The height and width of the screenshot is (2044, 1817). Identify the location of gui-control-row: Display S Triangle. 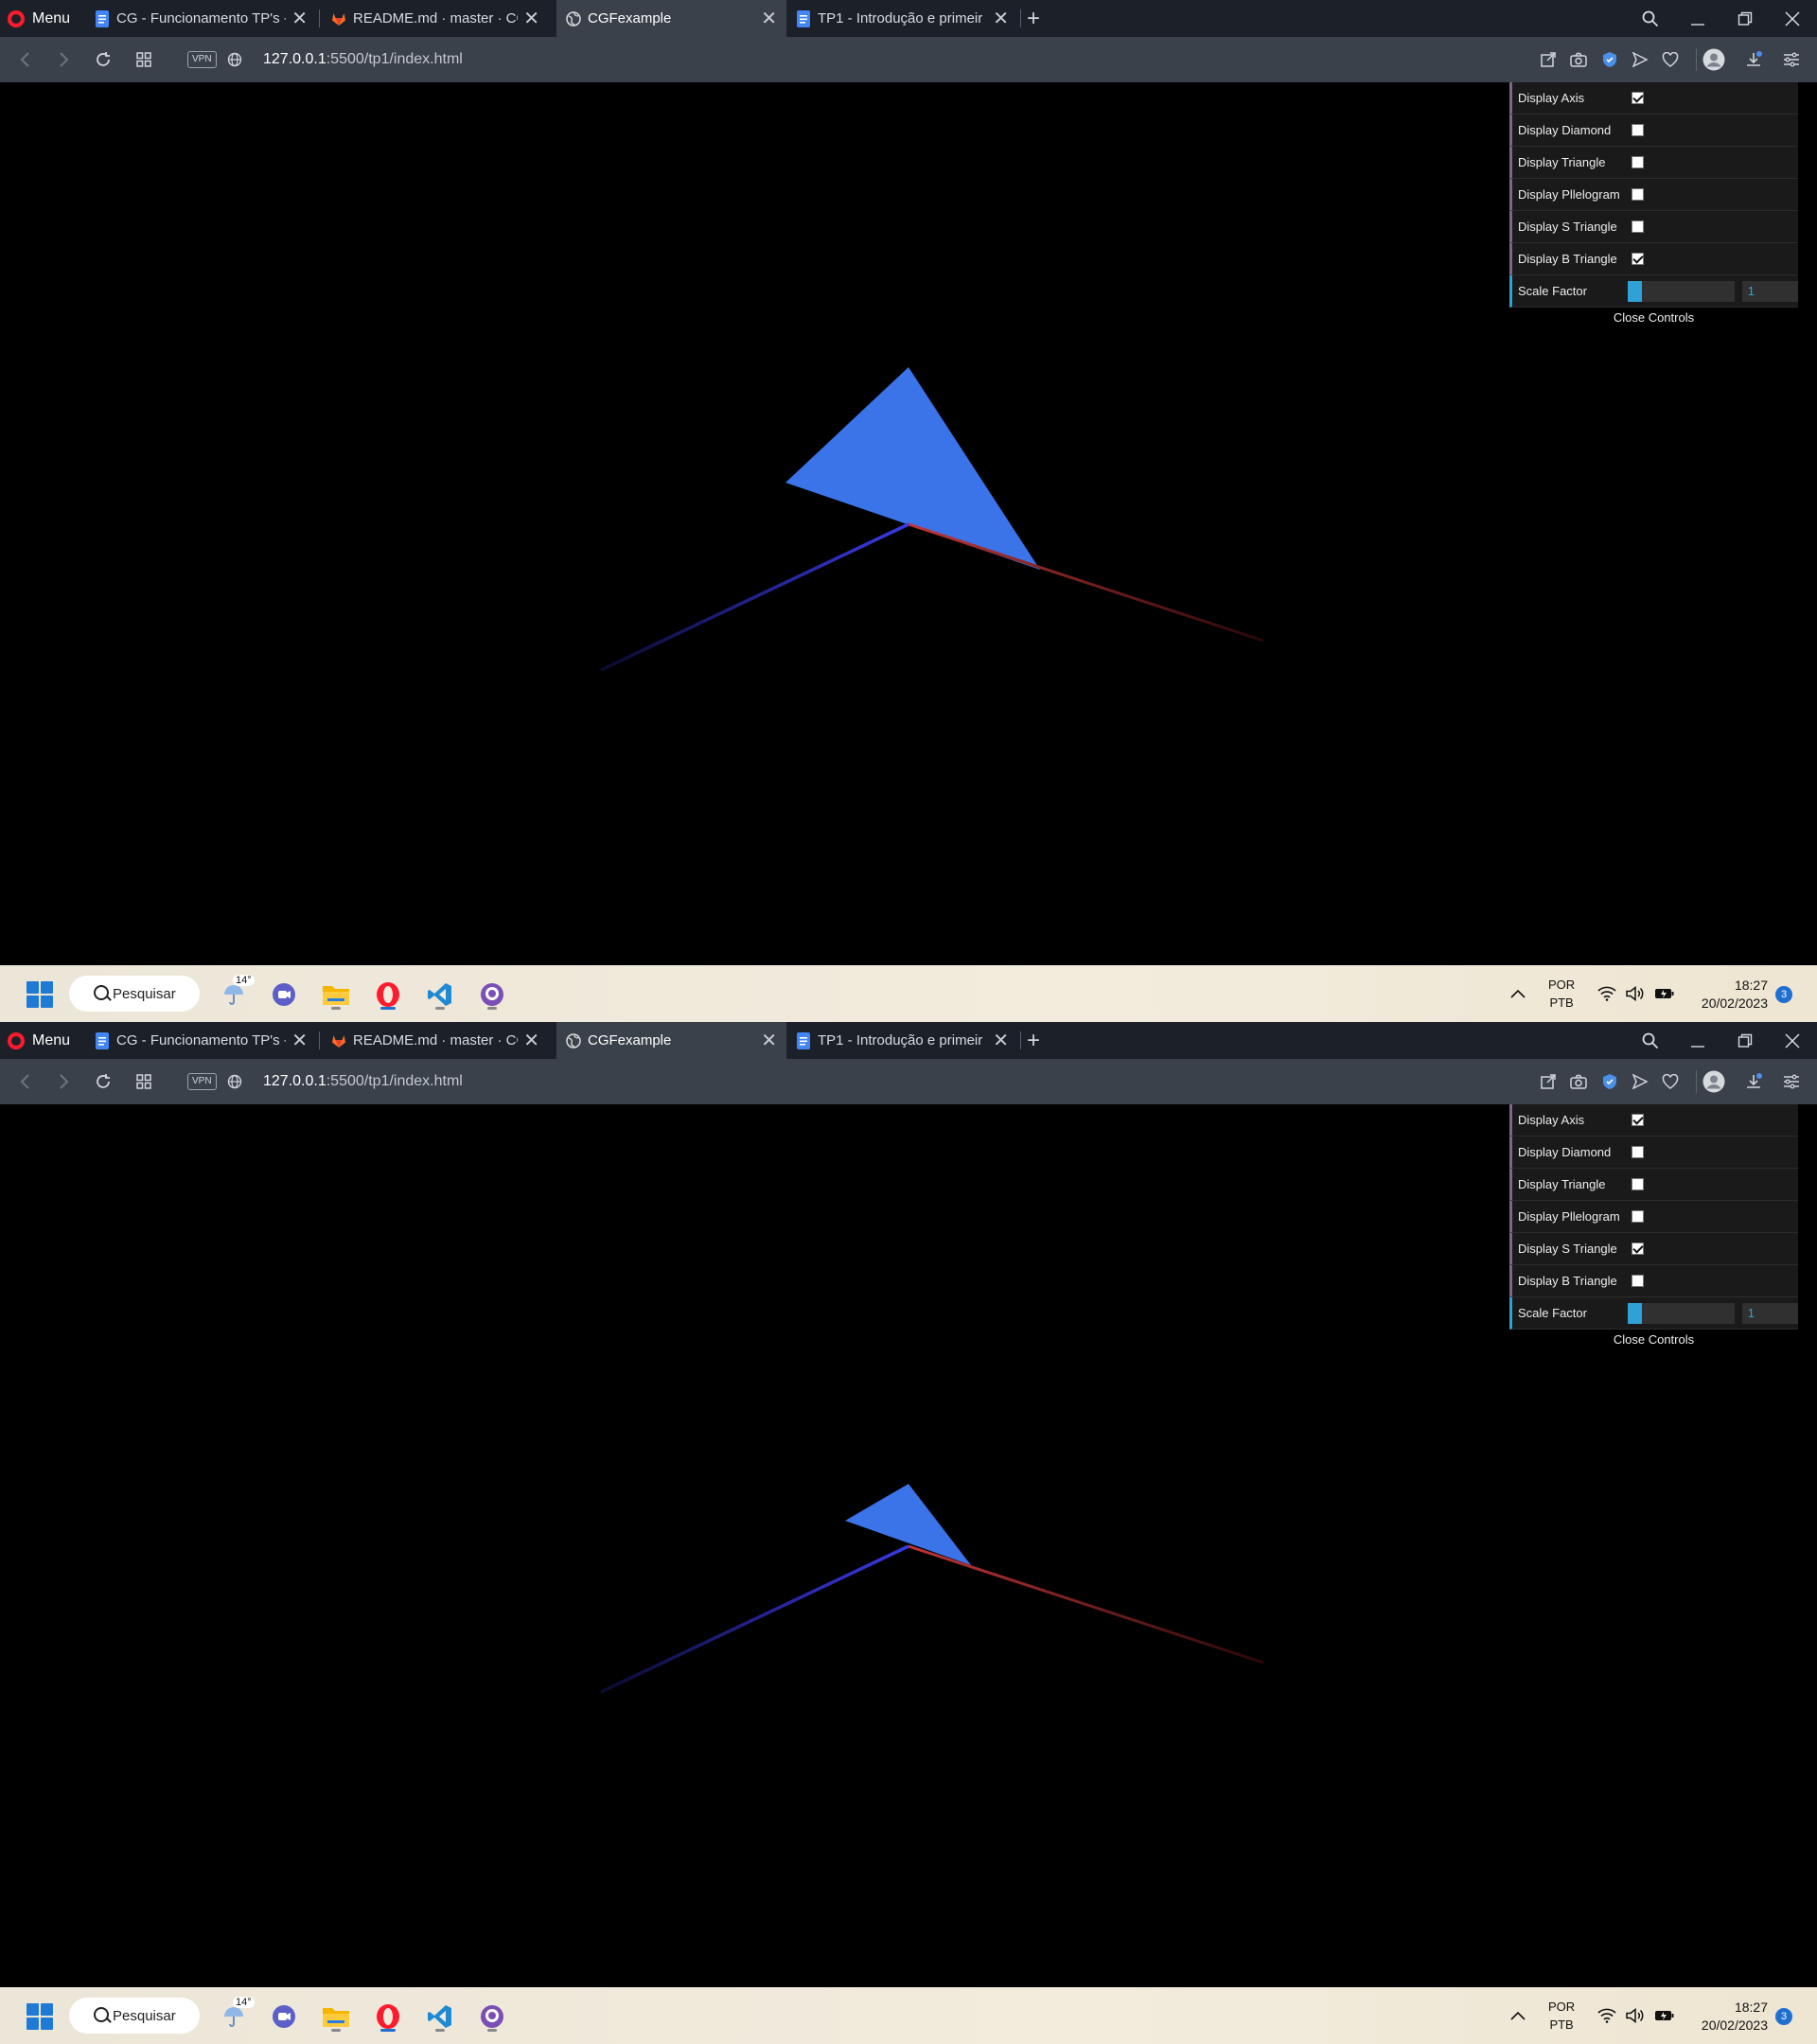
(1654, 1249).